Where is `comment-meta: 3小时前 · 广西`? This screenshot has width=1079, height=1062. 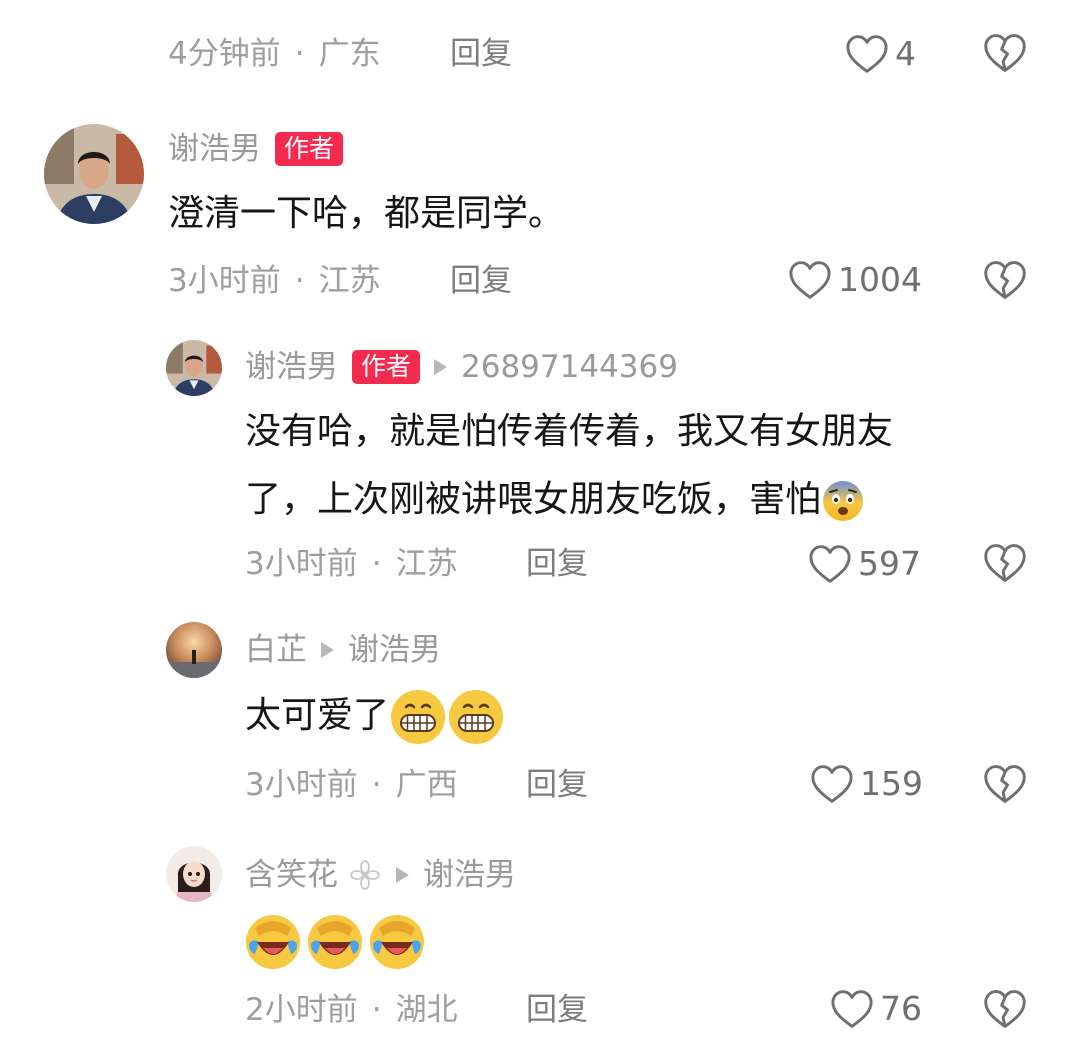
comment-meta: 3小时前 · 广西 is located at coordinates (351, 785).